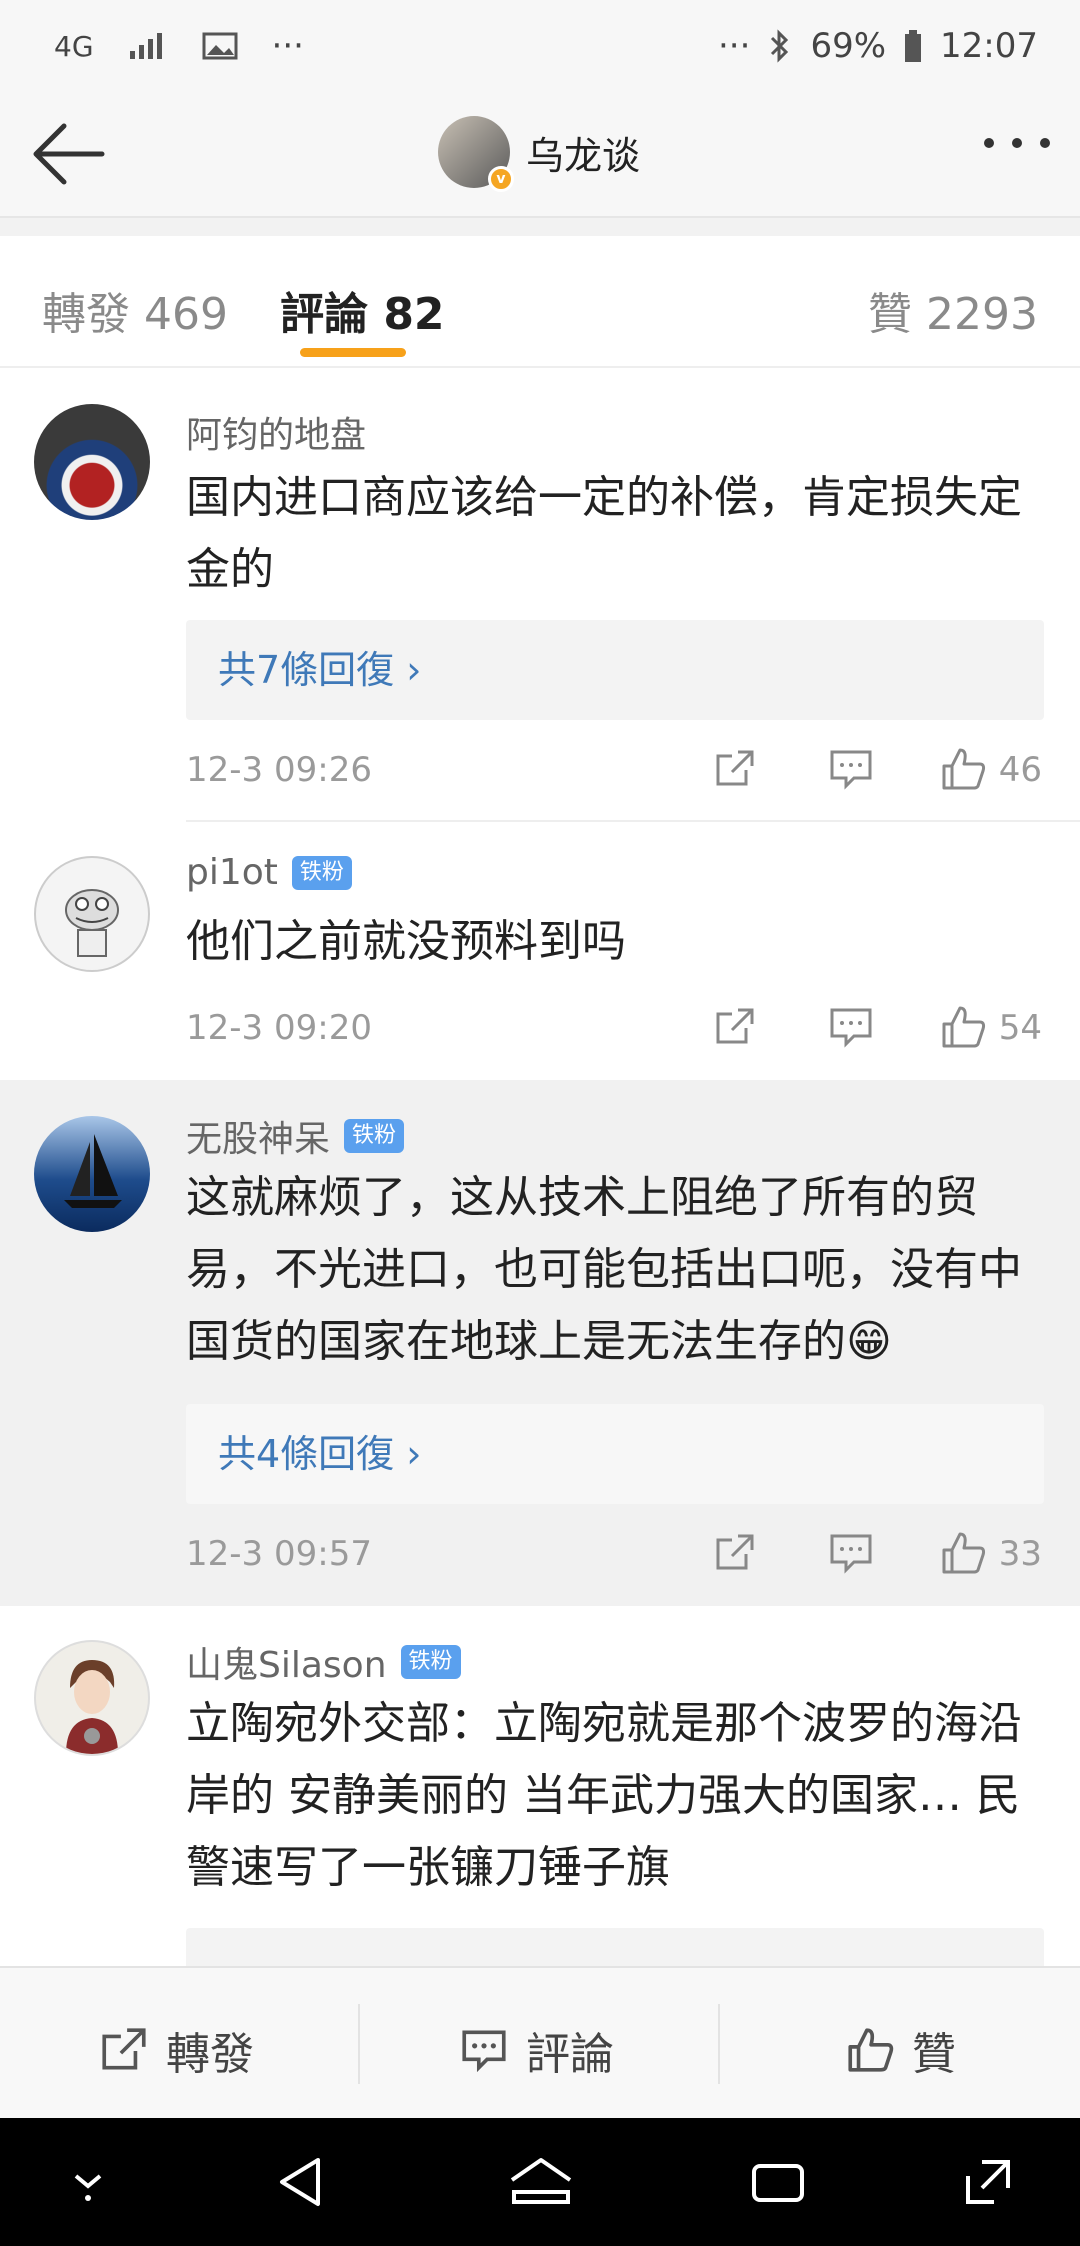 The image size is (1080, 2246). What do you see at coordinates (616, 770) in the screenshot?
I see `comment-meta: 12-3 09:26 46` at bounding box center [616, 770].